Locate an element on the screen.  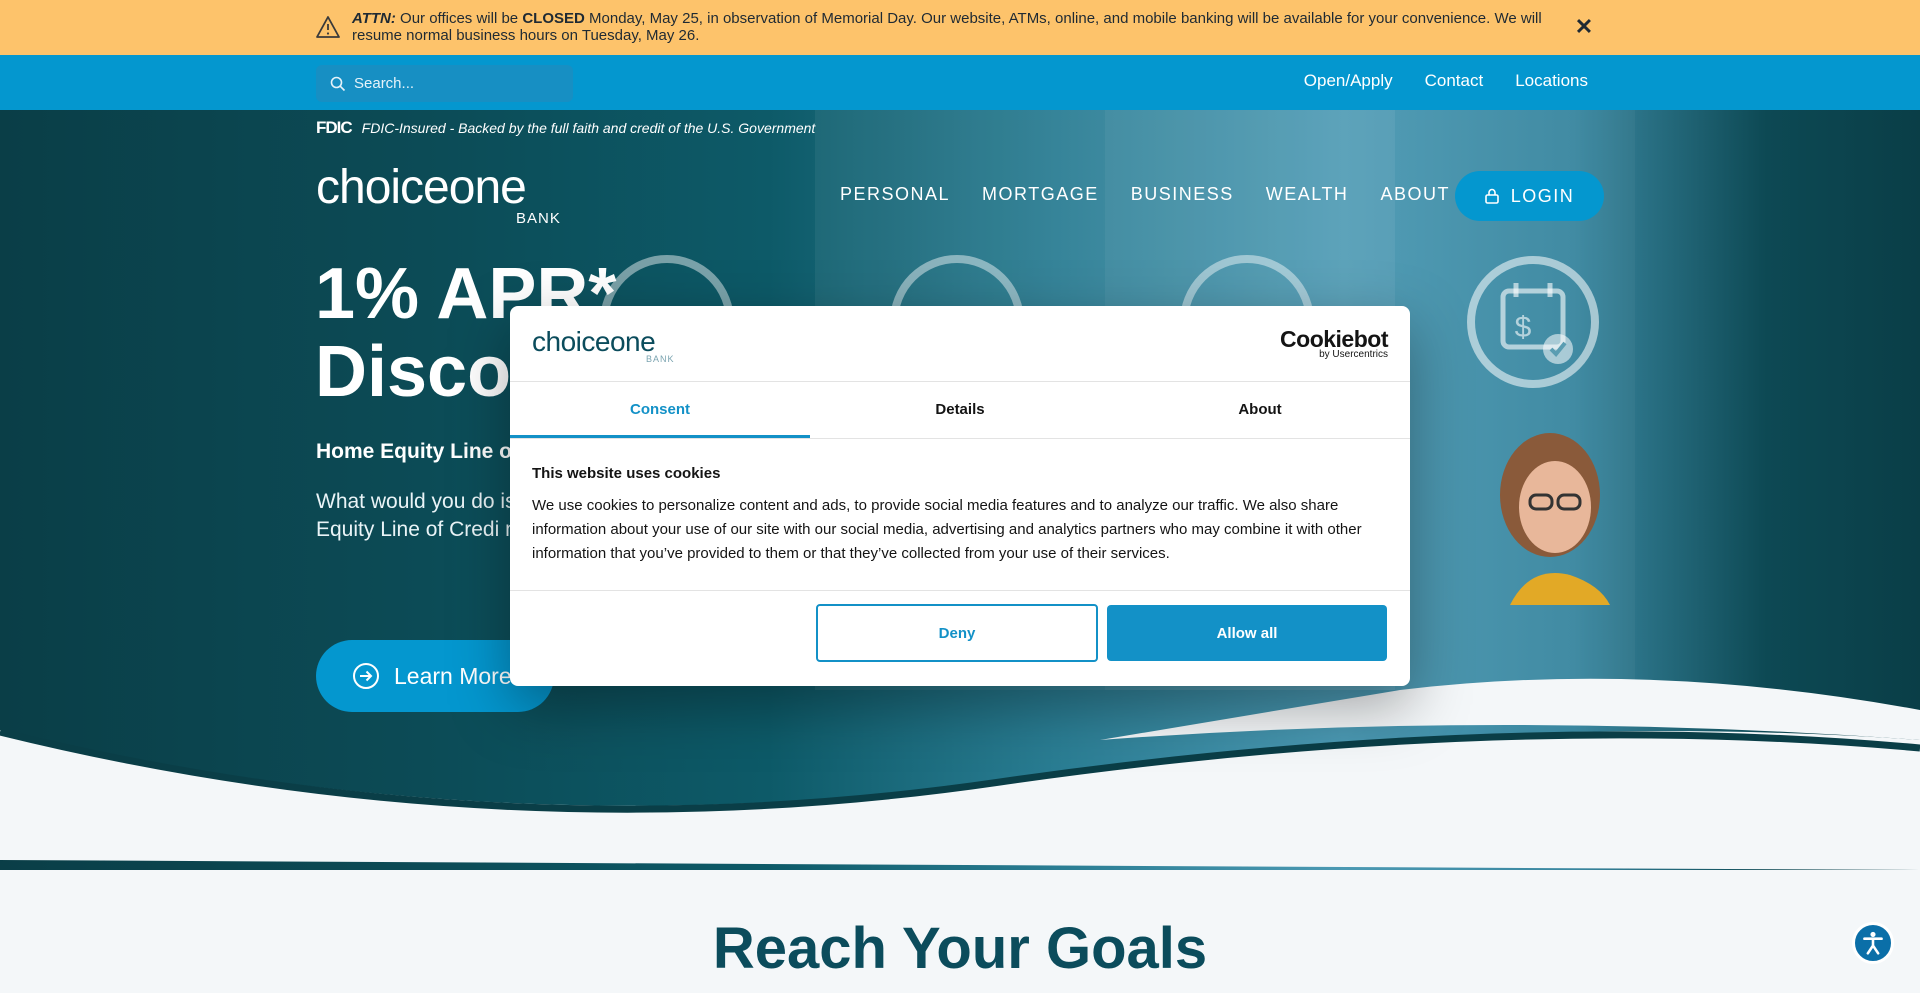
dialog-heading: This website uses cookies is located at coordinates (626, 473).